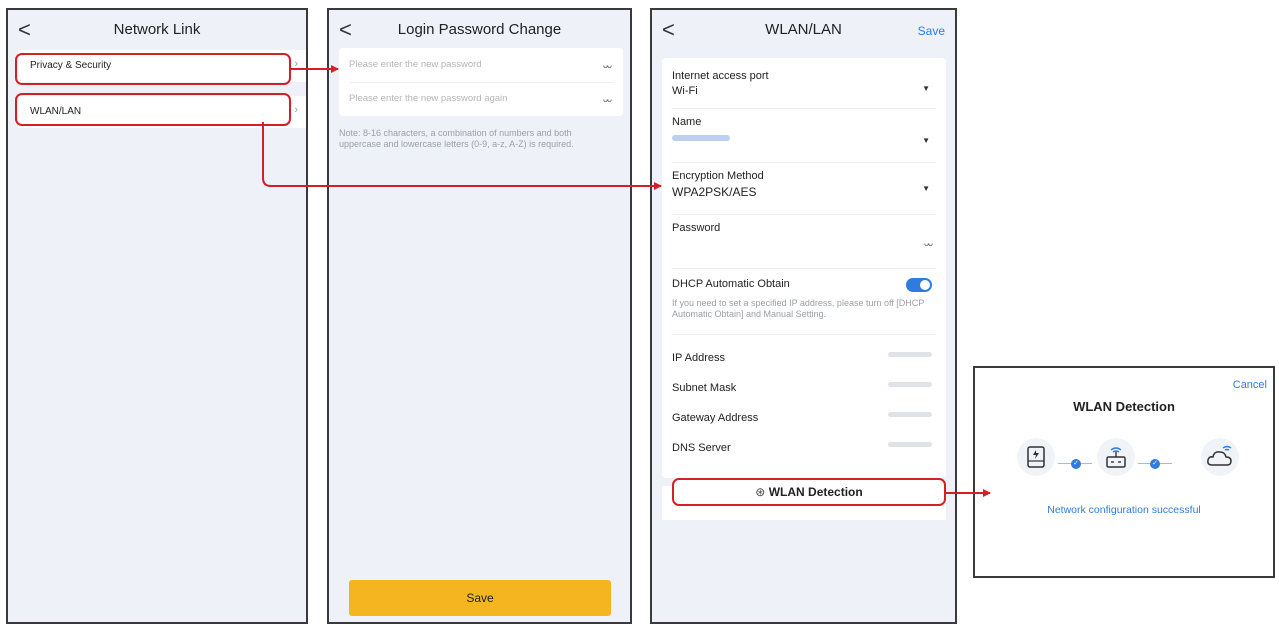 The image size is (1279, 628). What do you see at coordinates (1036, 457) in the screenshot?
I see `inverter-icon` at bounding box center [1036, 457].